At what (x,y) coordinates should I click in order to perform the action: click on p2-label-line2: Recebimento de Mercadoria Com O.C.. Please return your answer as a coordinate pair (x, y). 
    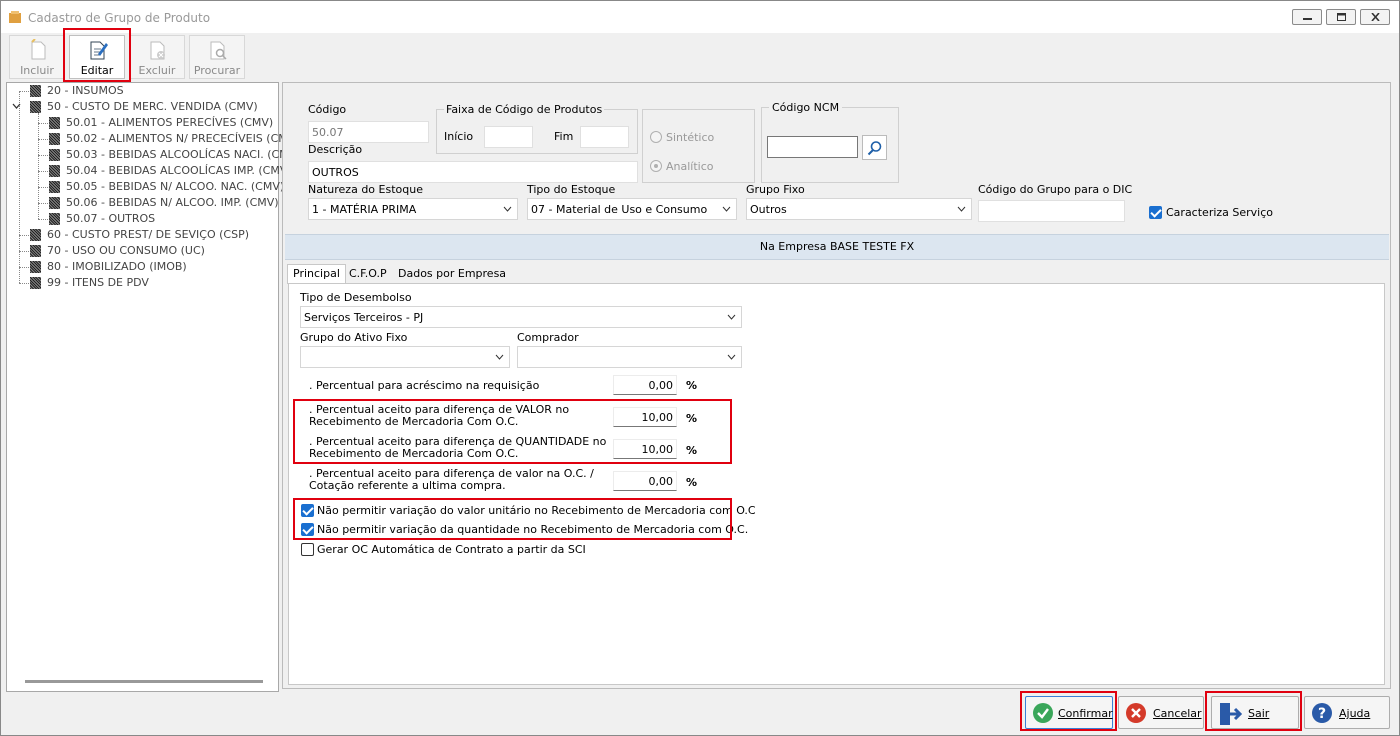
    Looking at the image, I should click on (414, 421).